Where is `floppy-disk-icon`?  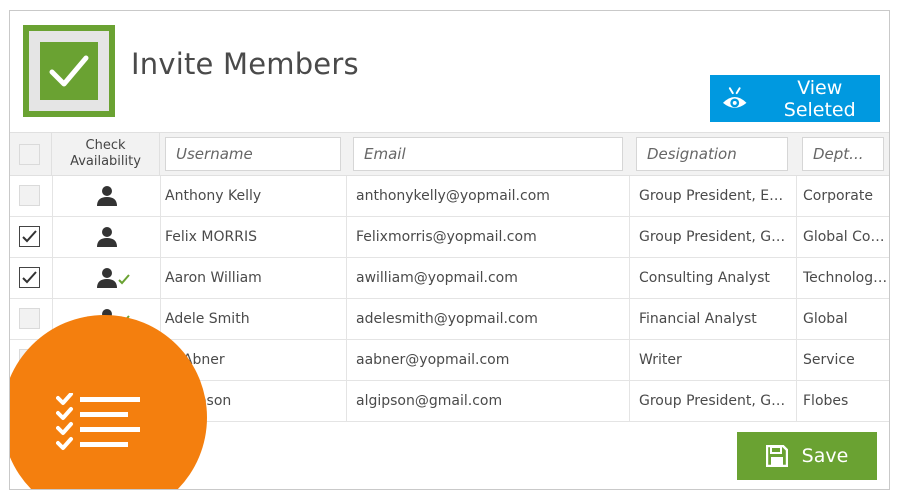 floppy-disk-icon is located at coordinates (776, 456).